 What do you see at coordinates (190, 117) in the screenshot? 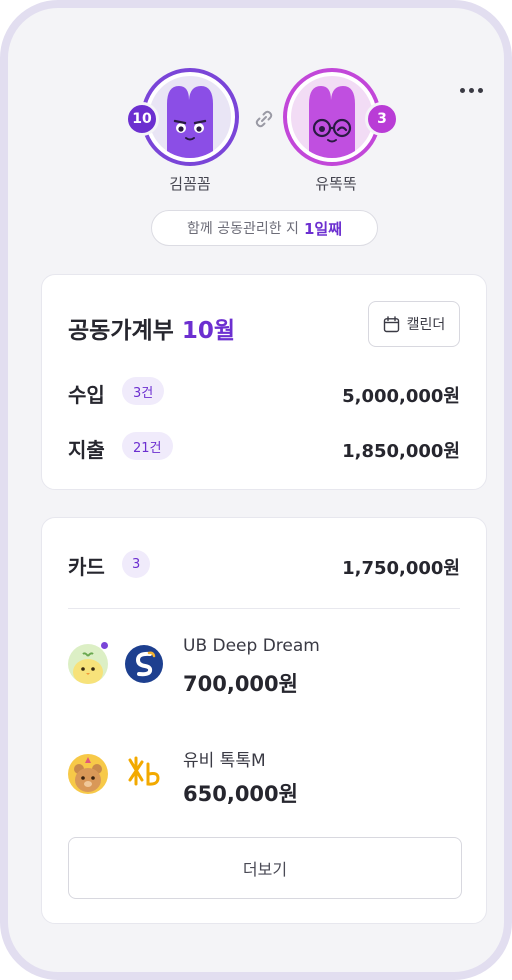
I see `purple-character-icon` at bounding box center [190, 117].